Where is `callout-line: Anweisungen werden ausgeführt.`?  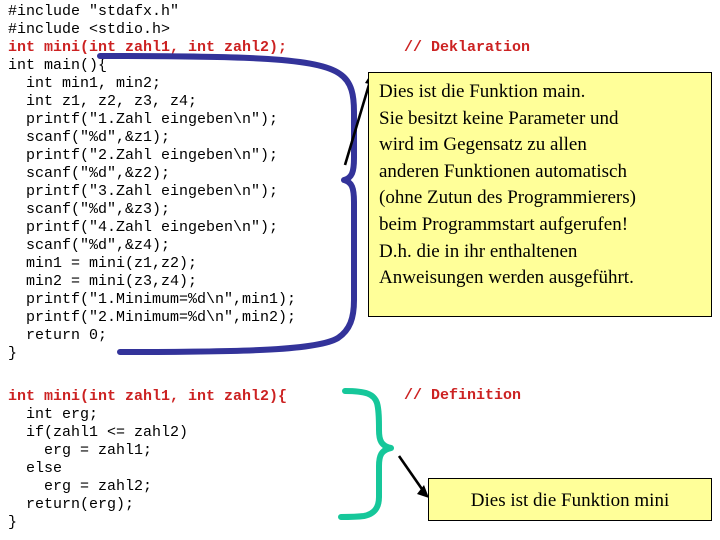 callout-line: Anweisungen werden ausgeführt. is located at coordinates (506, 278).